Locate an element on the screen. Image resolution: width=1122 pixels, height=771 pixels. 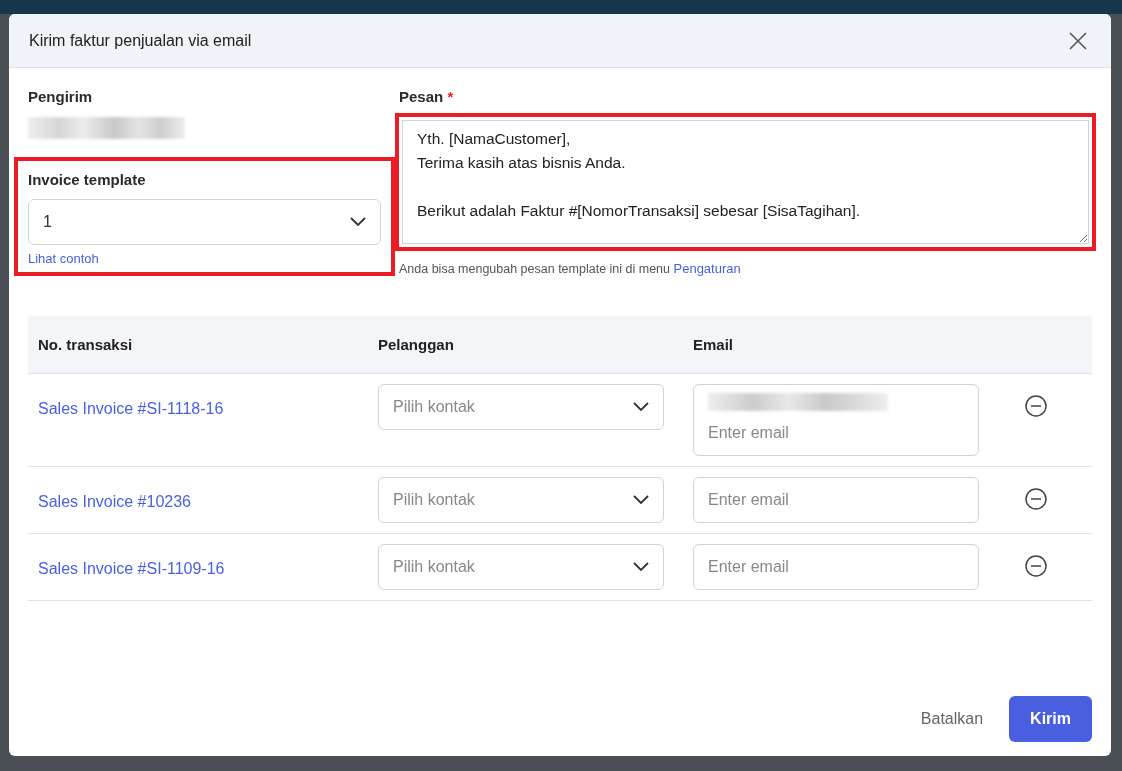
cancel-button: Batalkan is located at coordinates (952, 719).